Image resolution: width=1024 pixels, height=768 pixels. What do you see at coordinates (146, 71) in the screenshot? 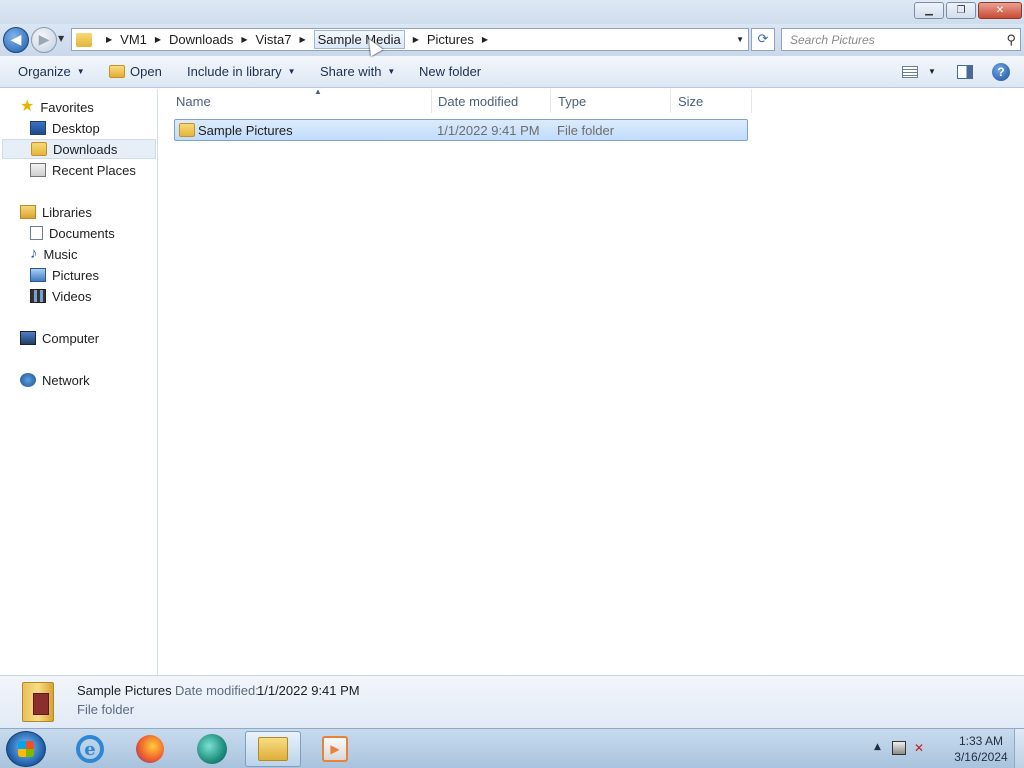
I see `open-label: Open` at bounding box center [146, 71].